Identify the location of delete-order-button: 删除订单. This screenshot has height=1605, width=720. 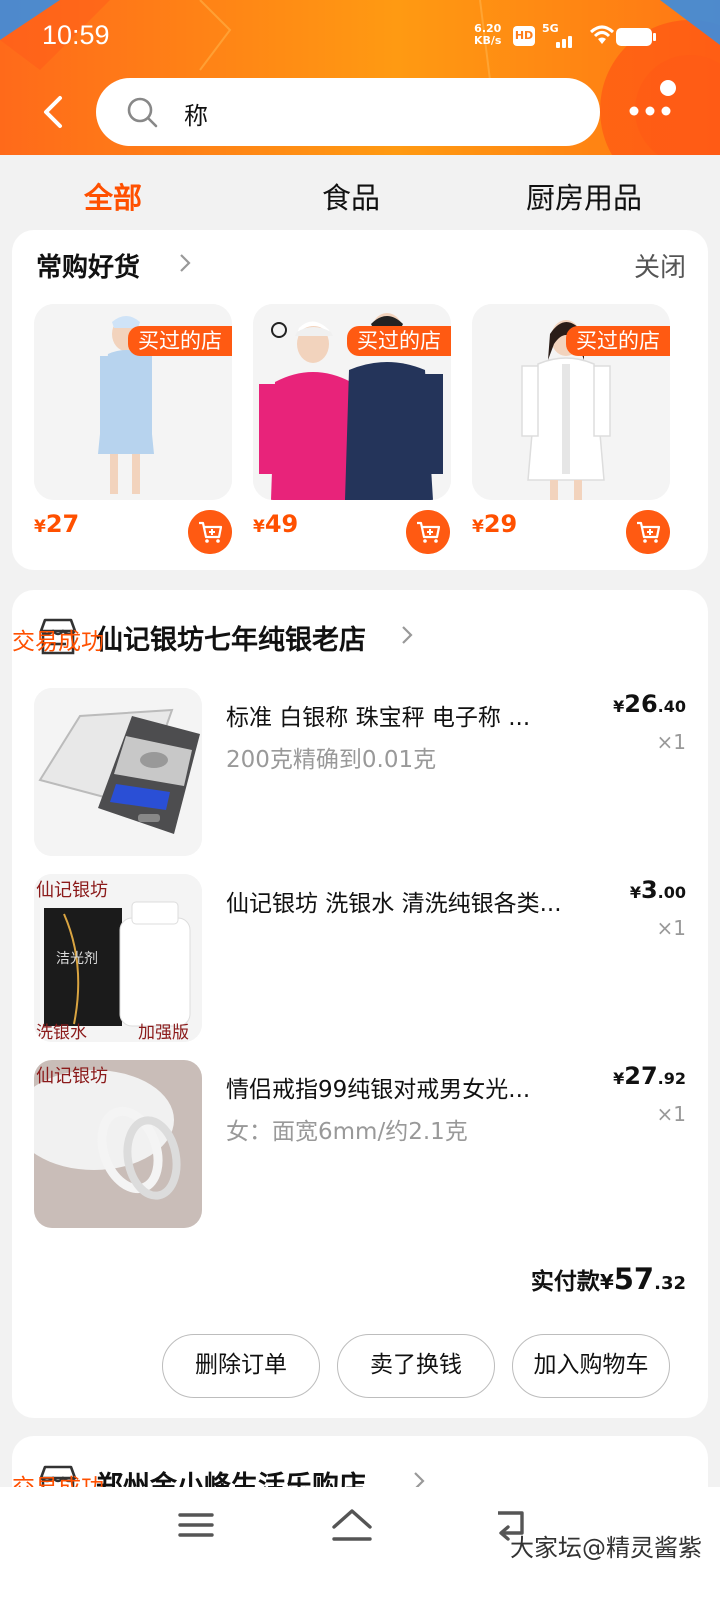
(241, 1366).